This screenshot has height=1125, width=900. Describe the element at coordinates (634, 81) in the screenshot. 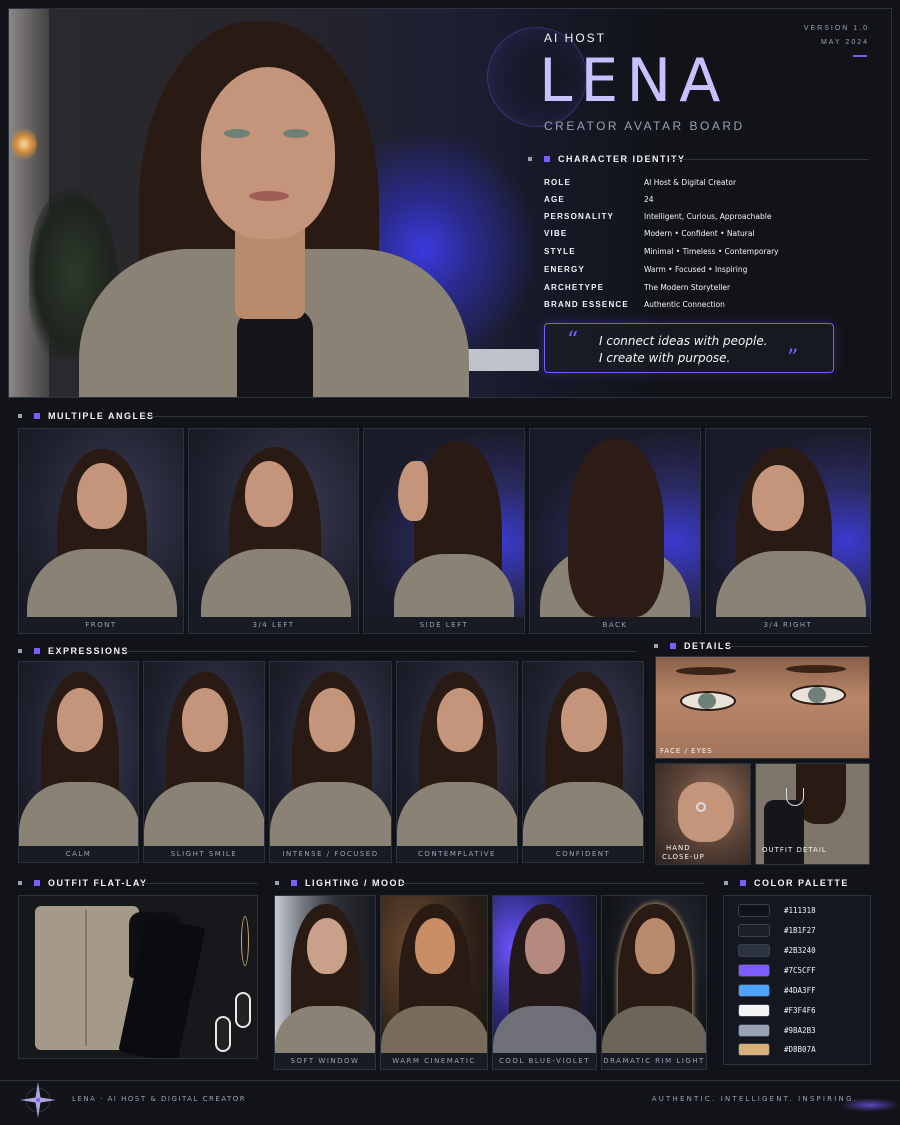

I see `page-title: LENA` at that location.